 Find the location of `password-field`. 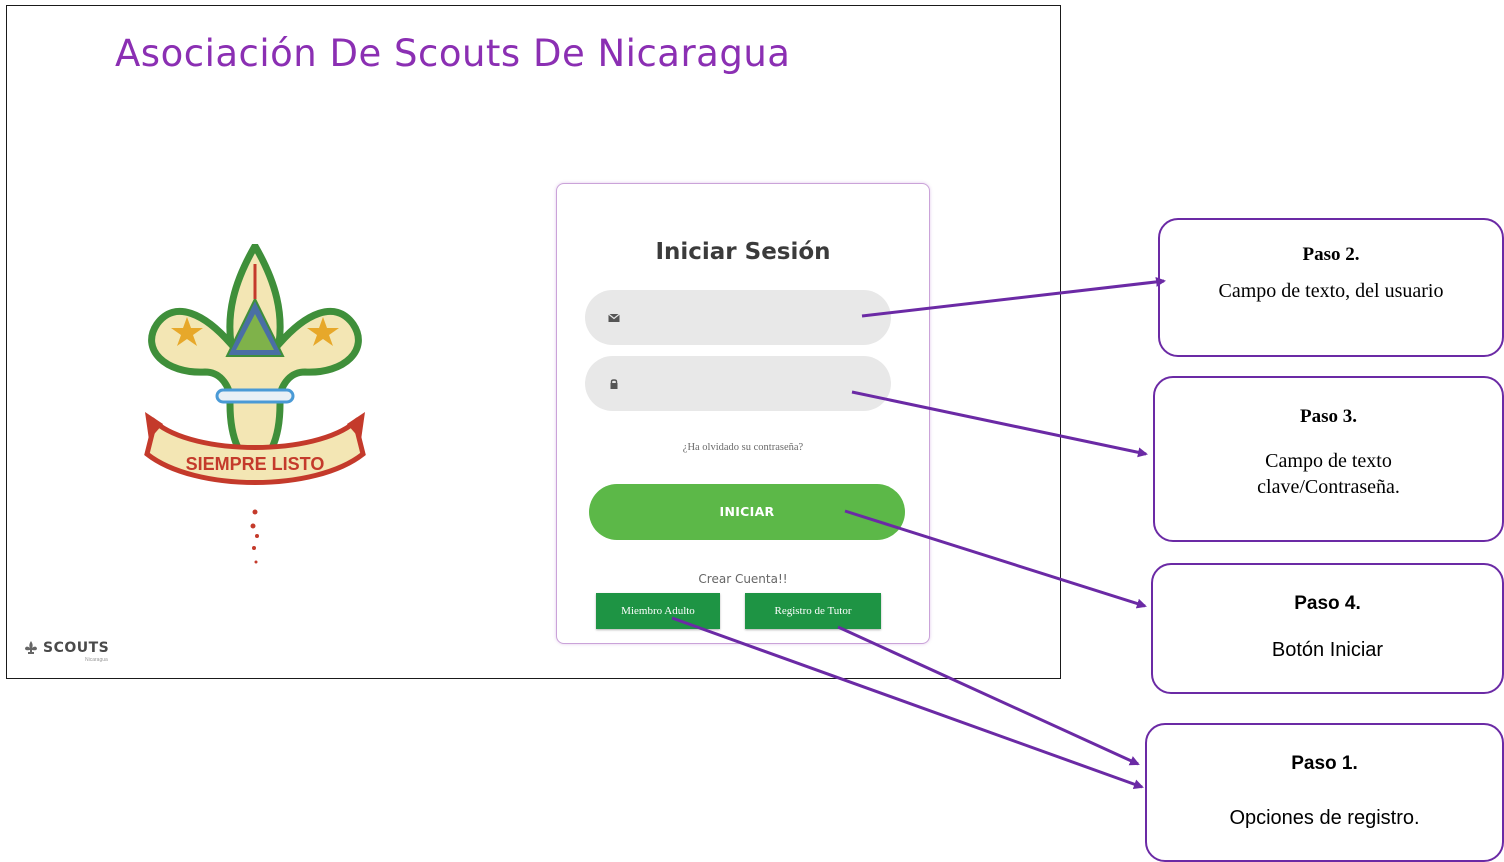

password-field is located at coordinates (738, 384).